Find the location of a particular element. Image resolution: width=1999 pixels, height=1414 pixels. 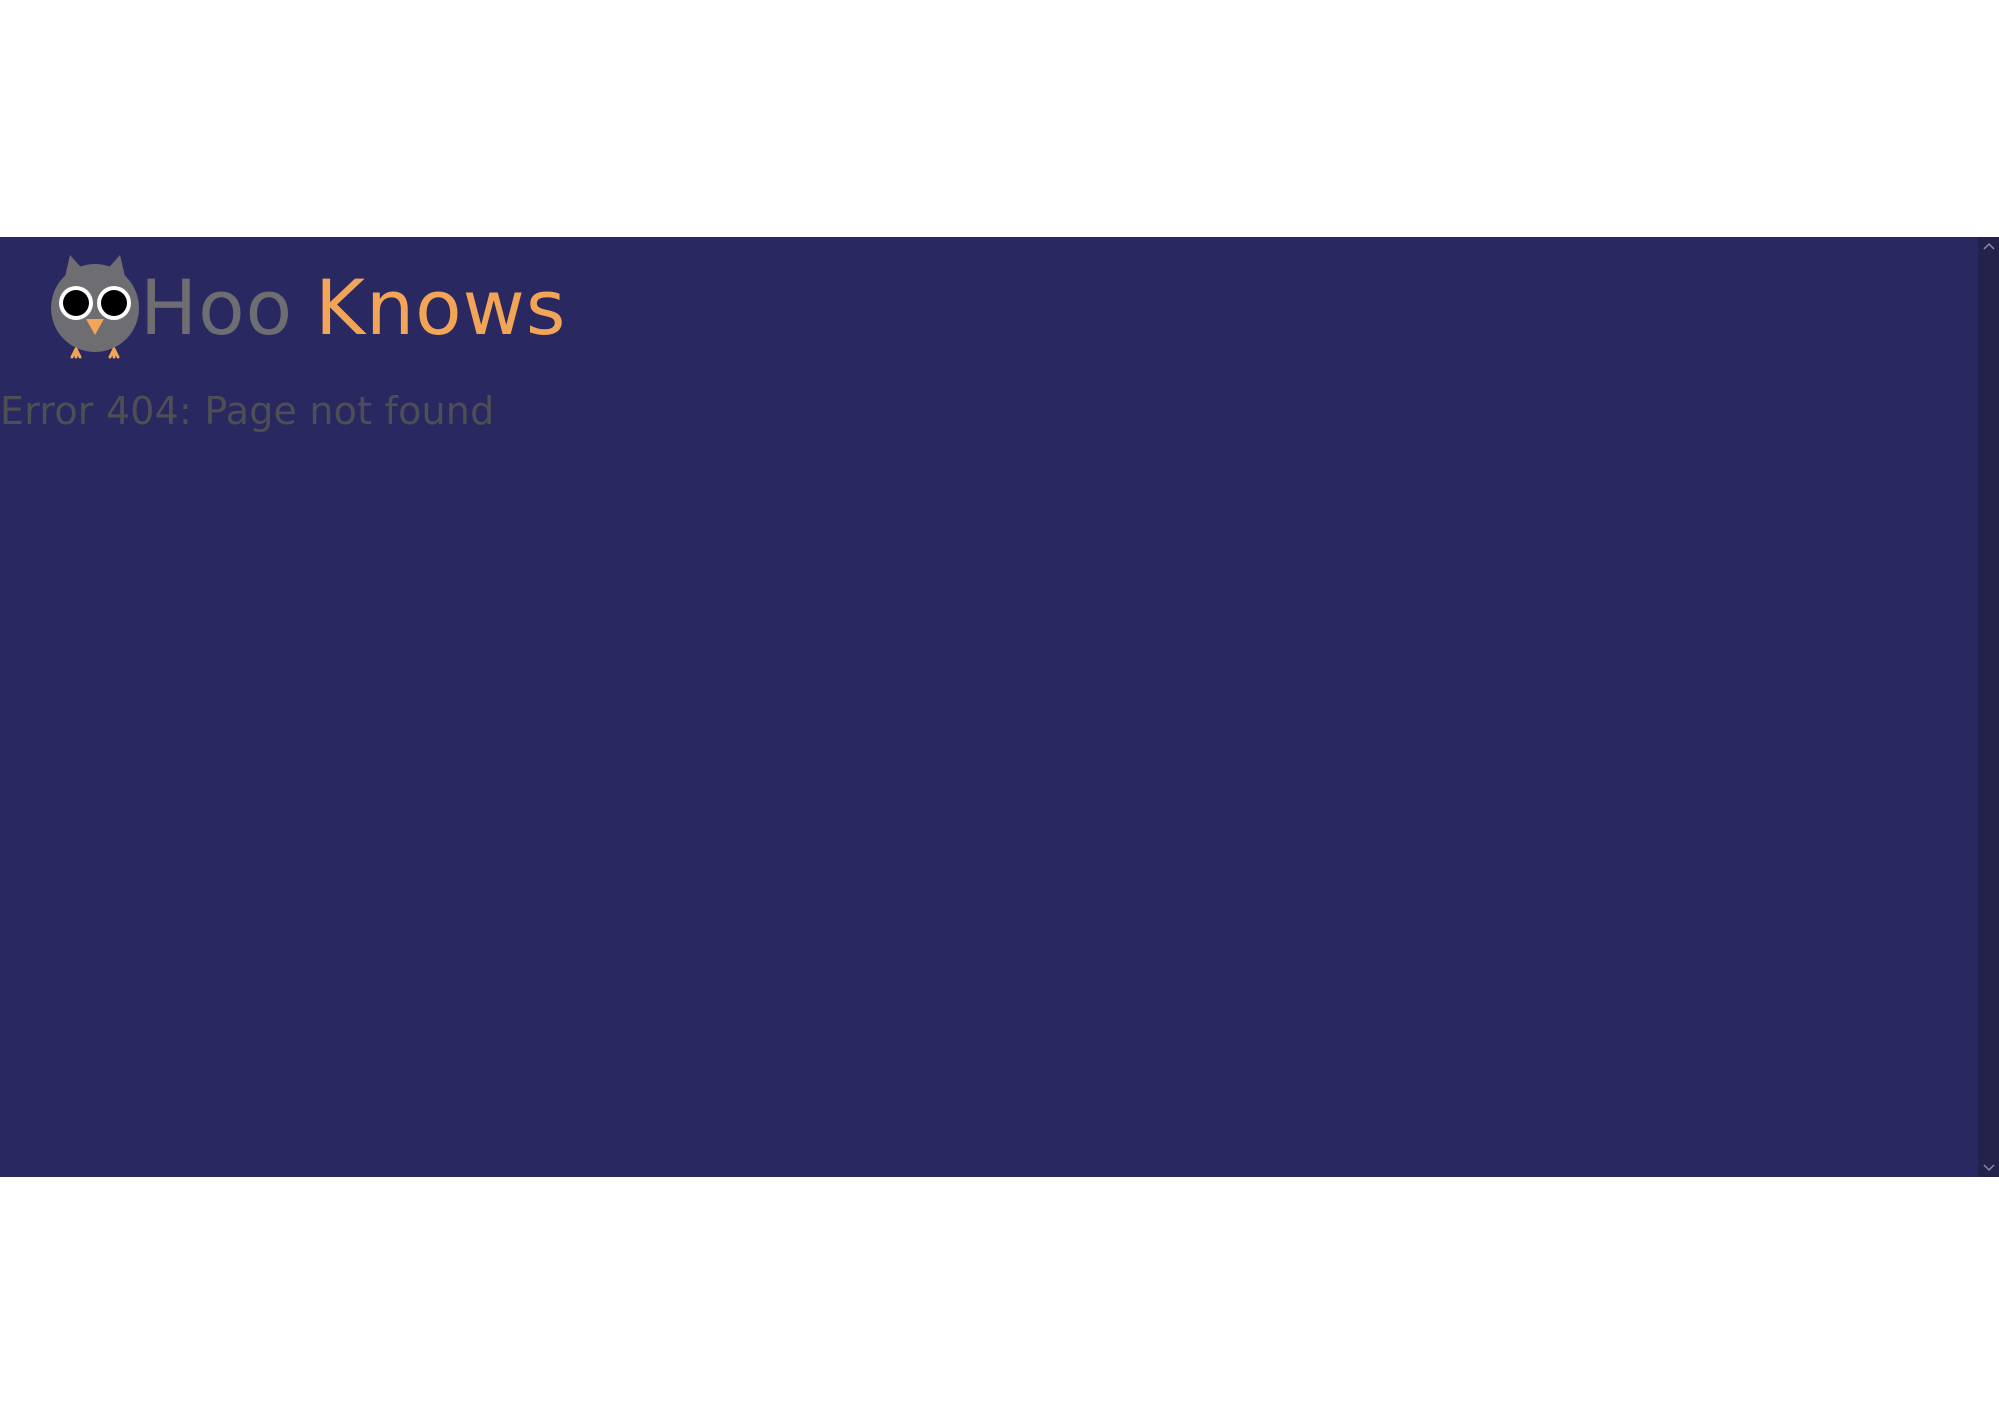

site-title: Hoo Knows is located at coordinates (353, 308).